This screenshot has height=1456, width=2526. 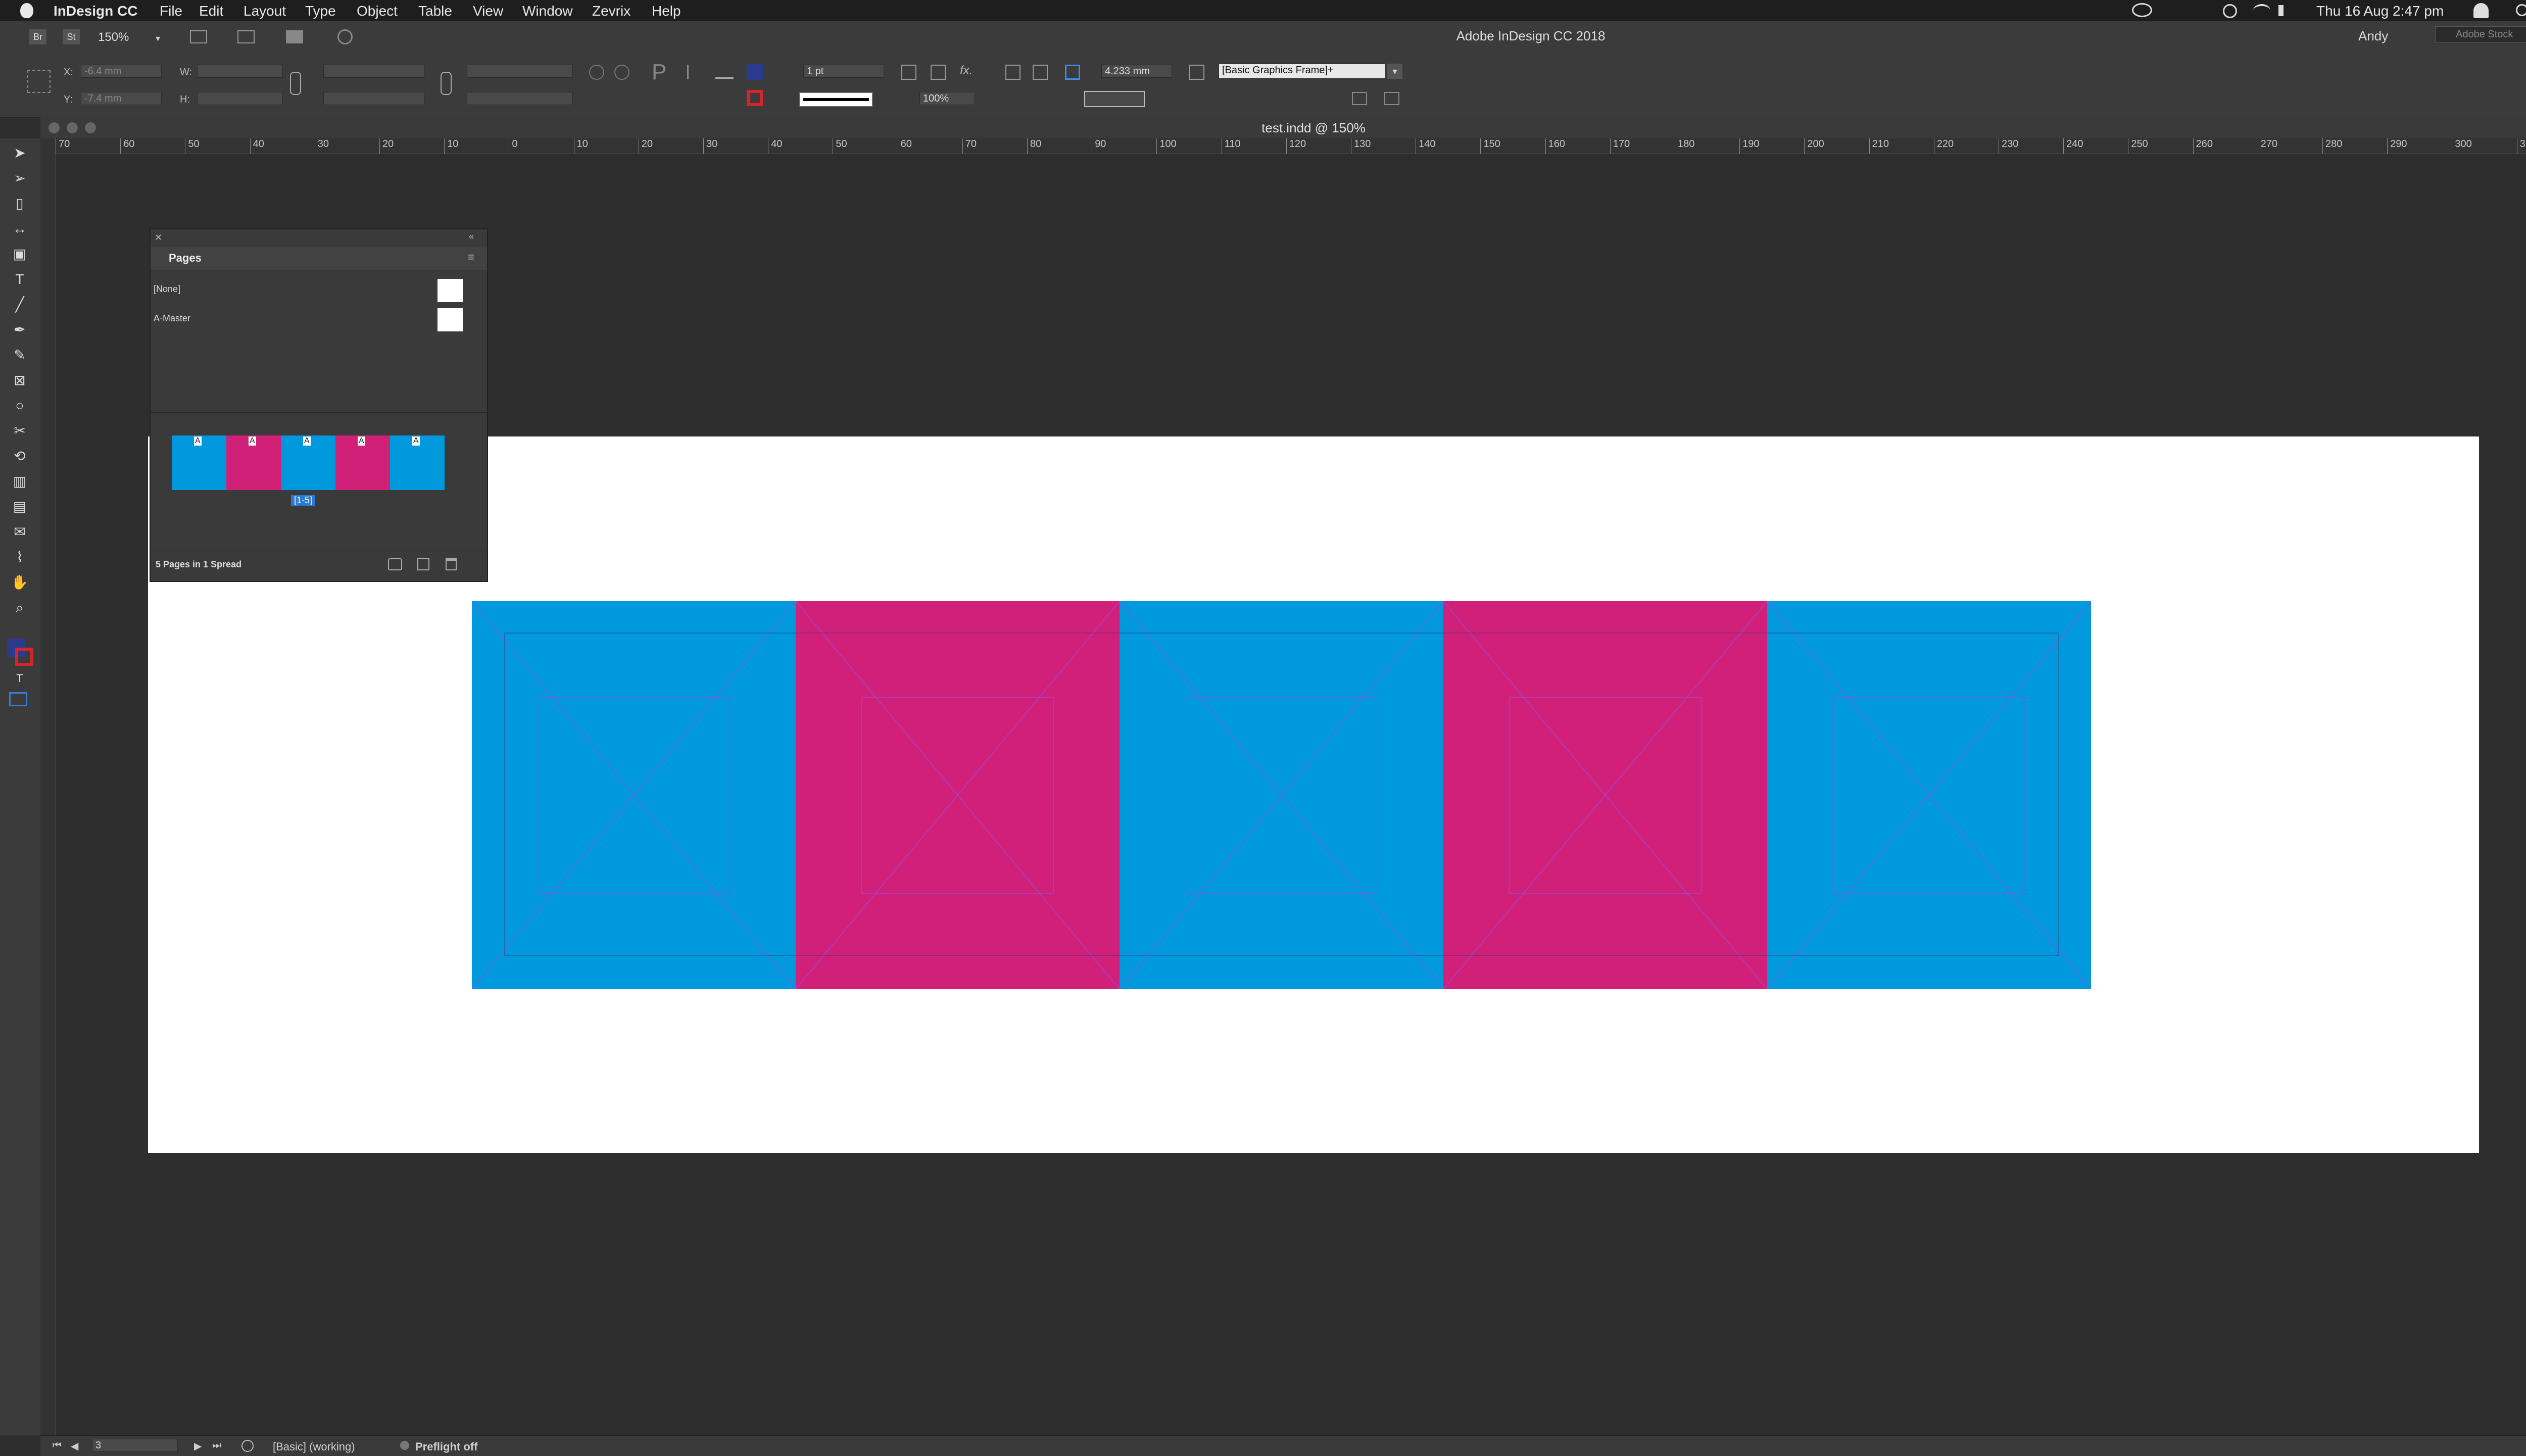 I want to click on panel-divider, so click(x=319, y=412).